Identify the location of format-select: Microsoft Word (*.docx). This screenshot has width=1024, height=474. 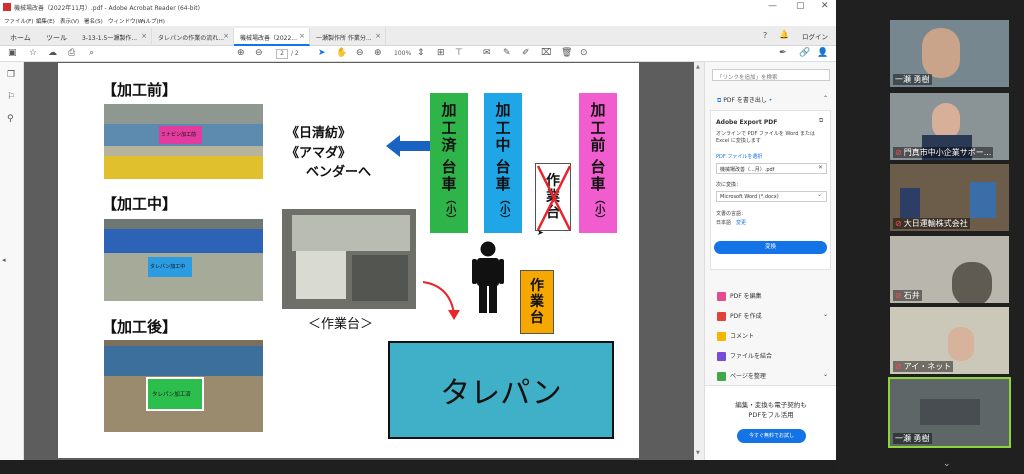
(771, 196).